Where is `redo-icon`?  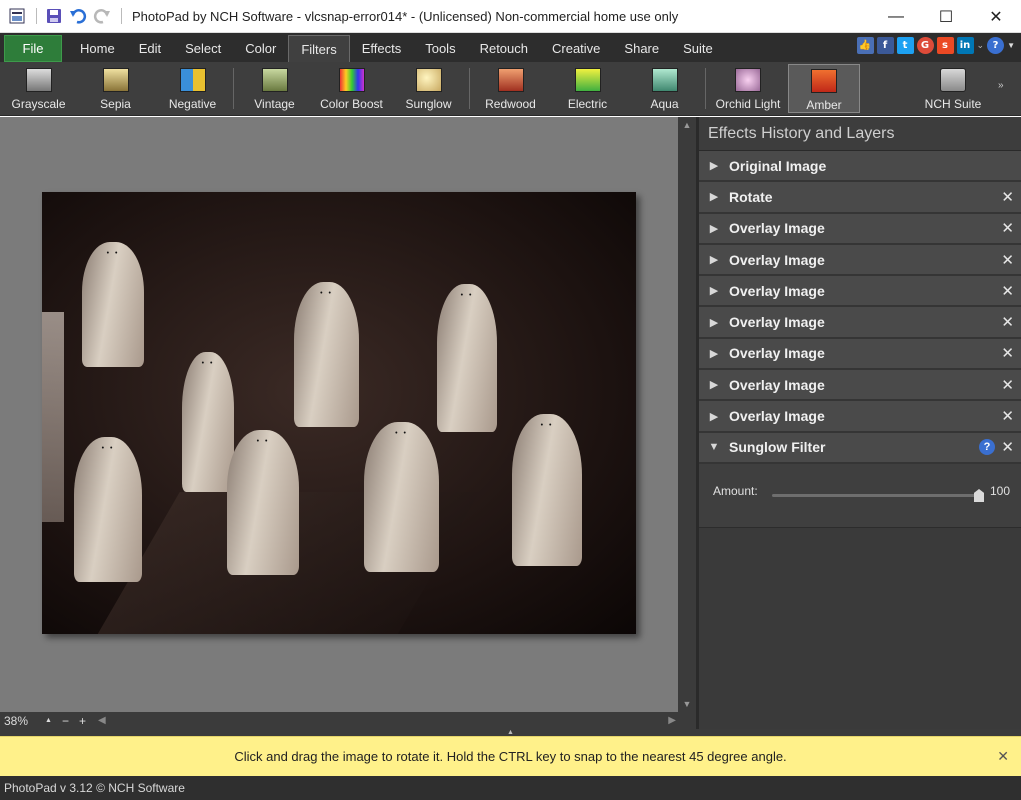
redo-icon is located at coordinates (102, 16).